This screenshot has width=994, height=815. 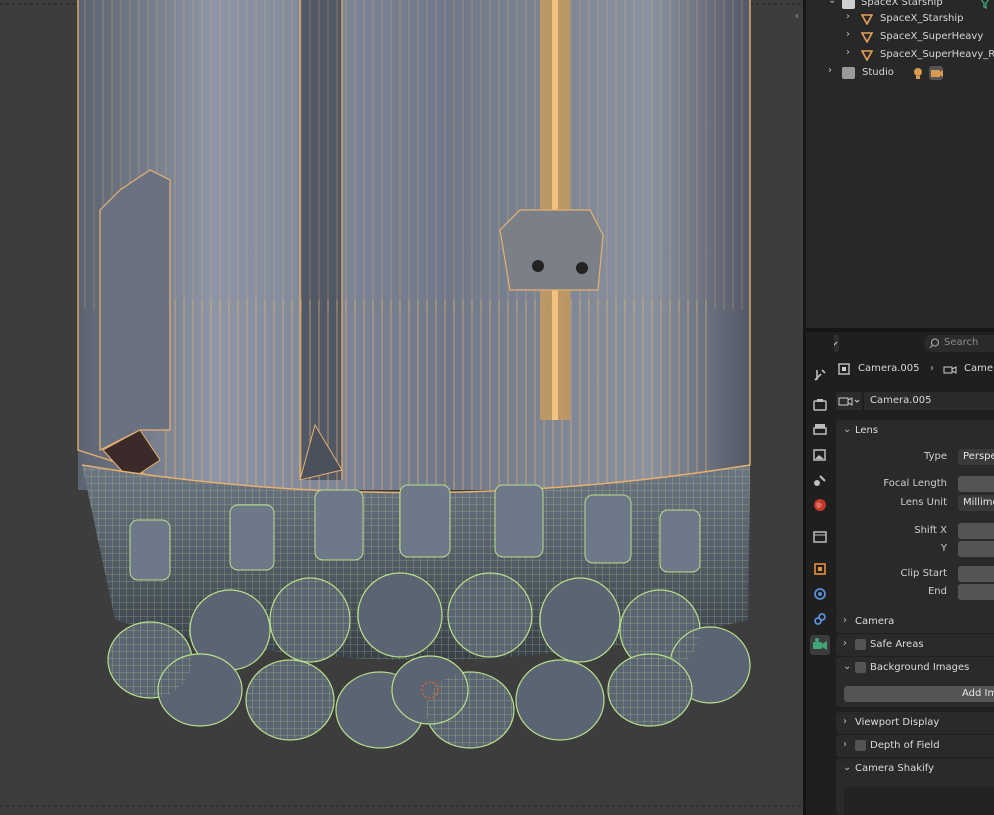 I want to click on tab-camera-data, so click(x=820, y=645).